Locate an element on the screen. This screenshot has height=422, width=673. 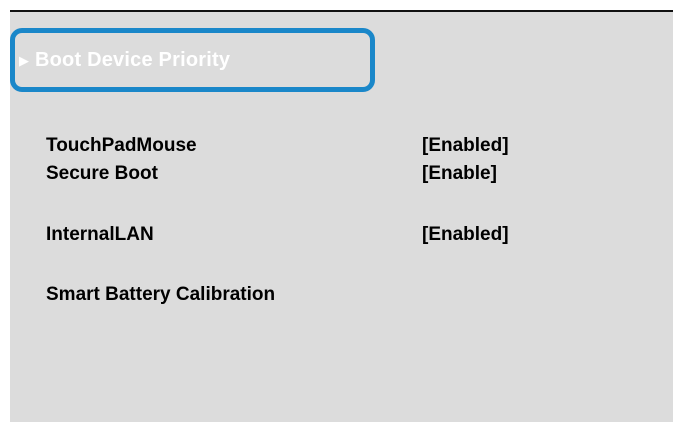
setting-secure-boot: Secure Boot [Enable] is located at coordinates (326, 174).